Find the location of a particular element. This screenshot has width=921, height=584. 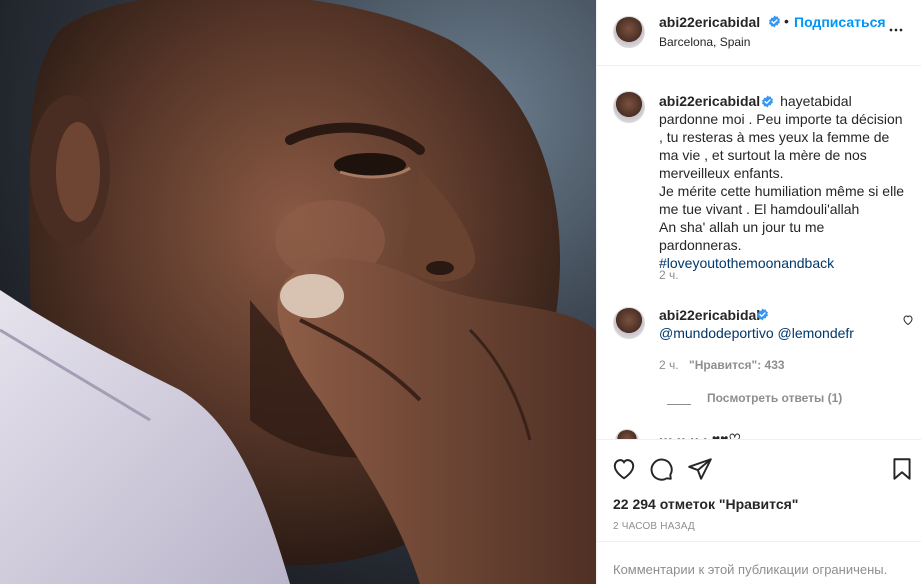

comment-icon is located at coordinates (661, 469).